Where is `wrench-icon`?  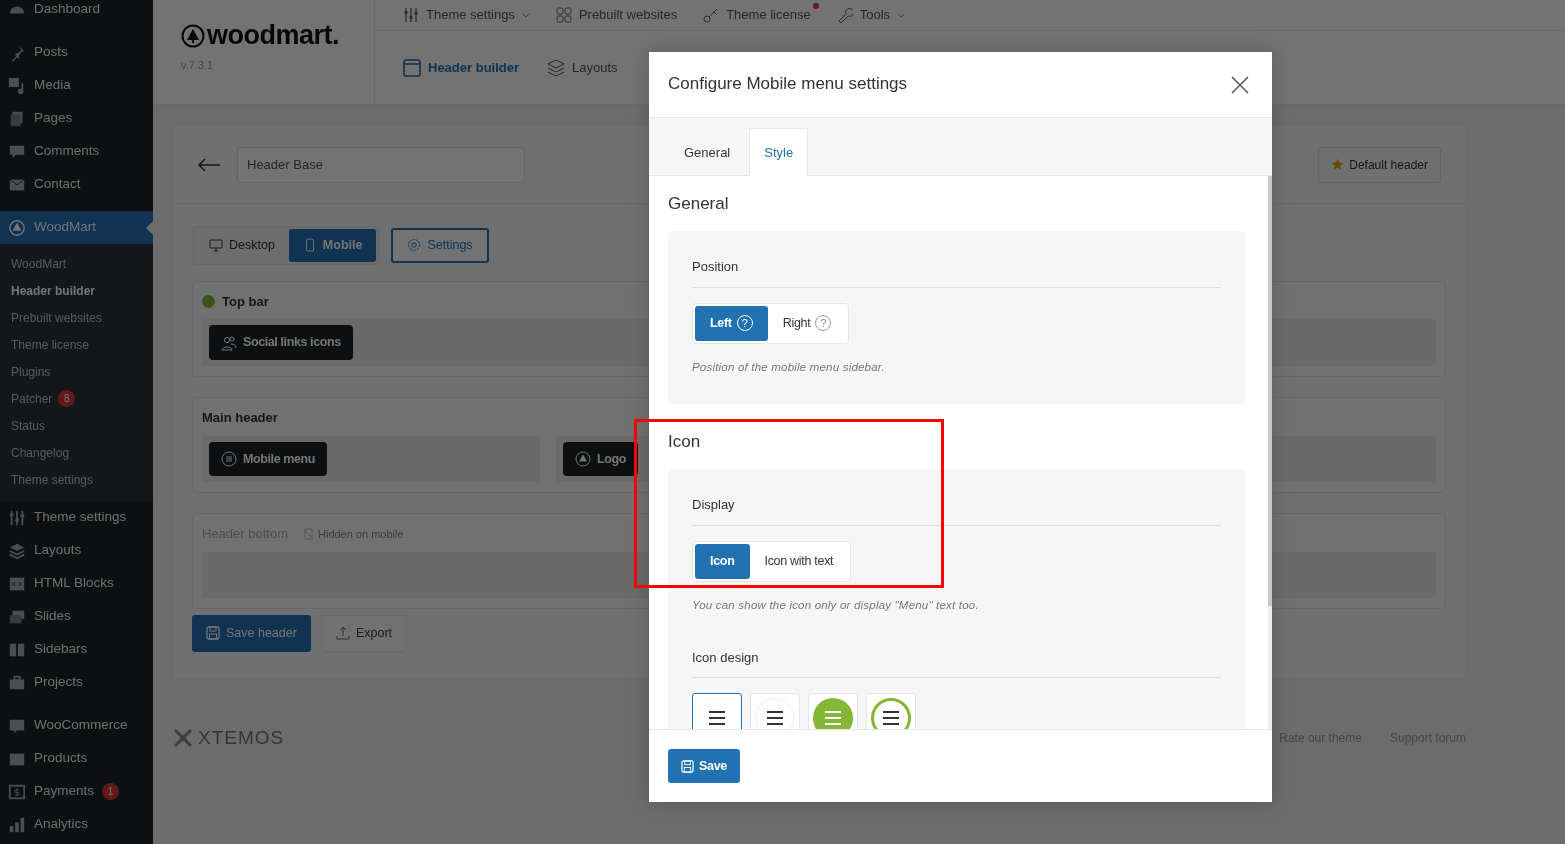 wrench-icon is located at coordinates (844, 15).